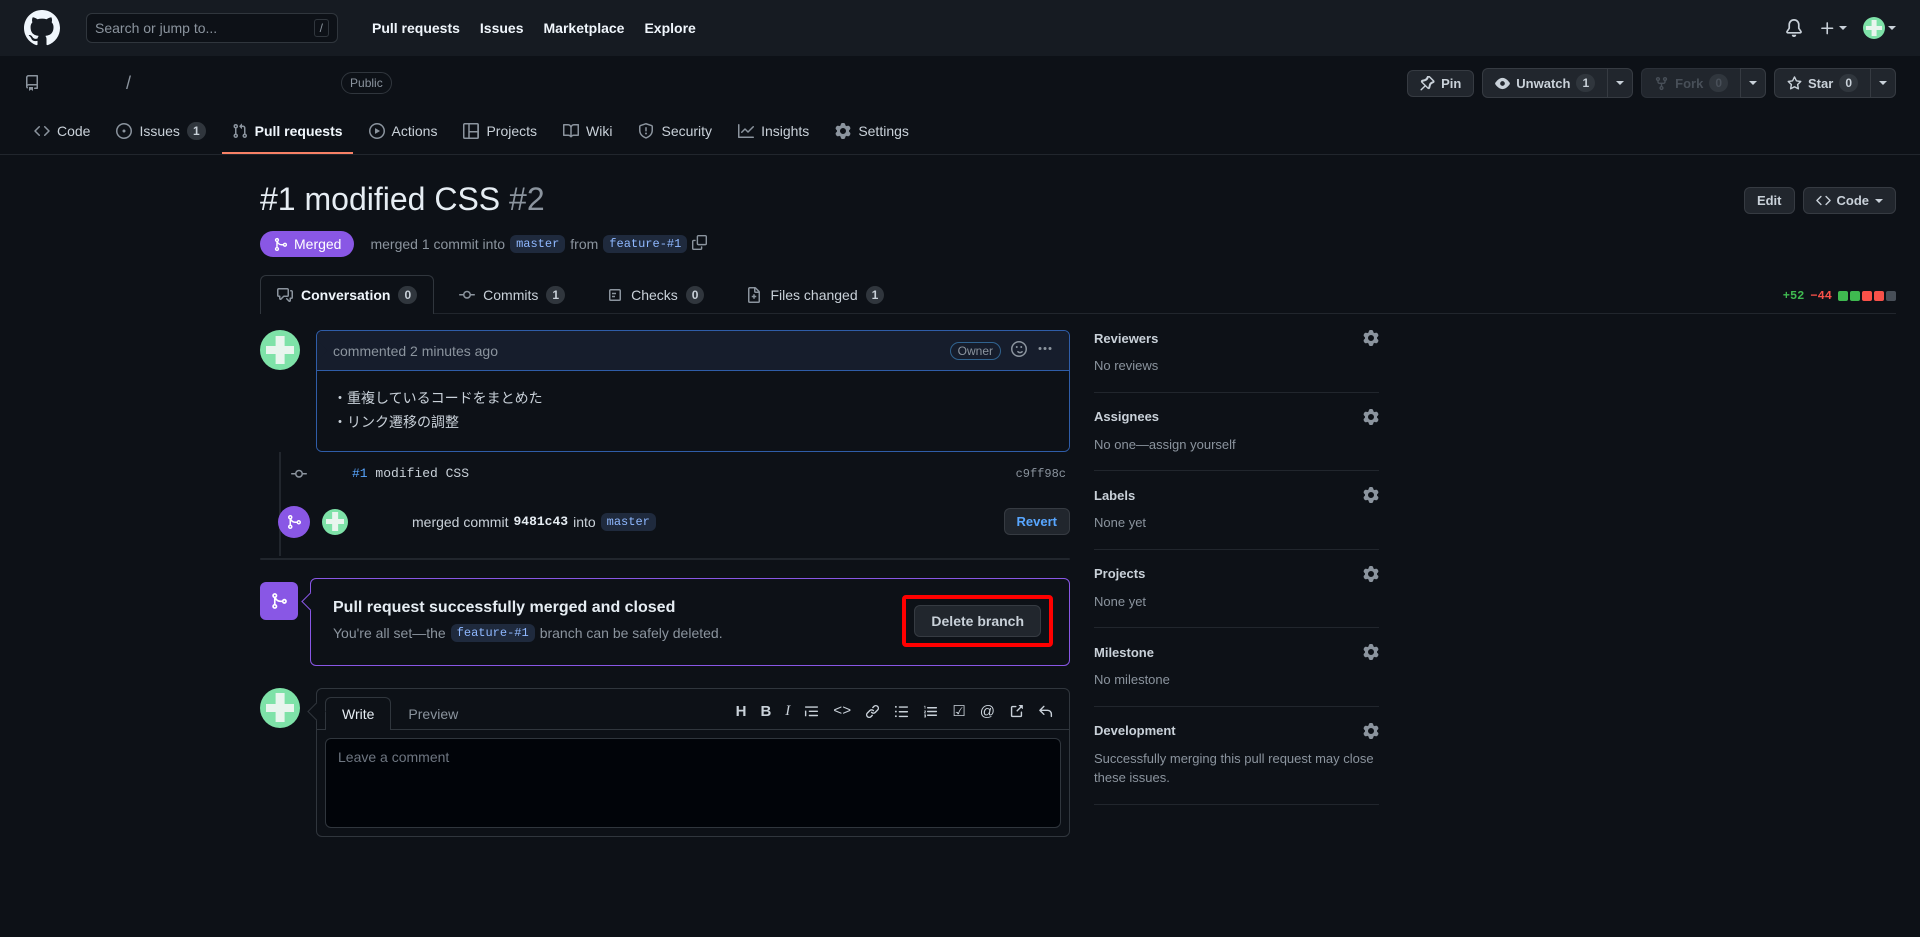  Describe the element at coordinates (631, 633) in the screenshot. I see `merged-subtitle-suffix: branch can be safely deleted.` at that location.